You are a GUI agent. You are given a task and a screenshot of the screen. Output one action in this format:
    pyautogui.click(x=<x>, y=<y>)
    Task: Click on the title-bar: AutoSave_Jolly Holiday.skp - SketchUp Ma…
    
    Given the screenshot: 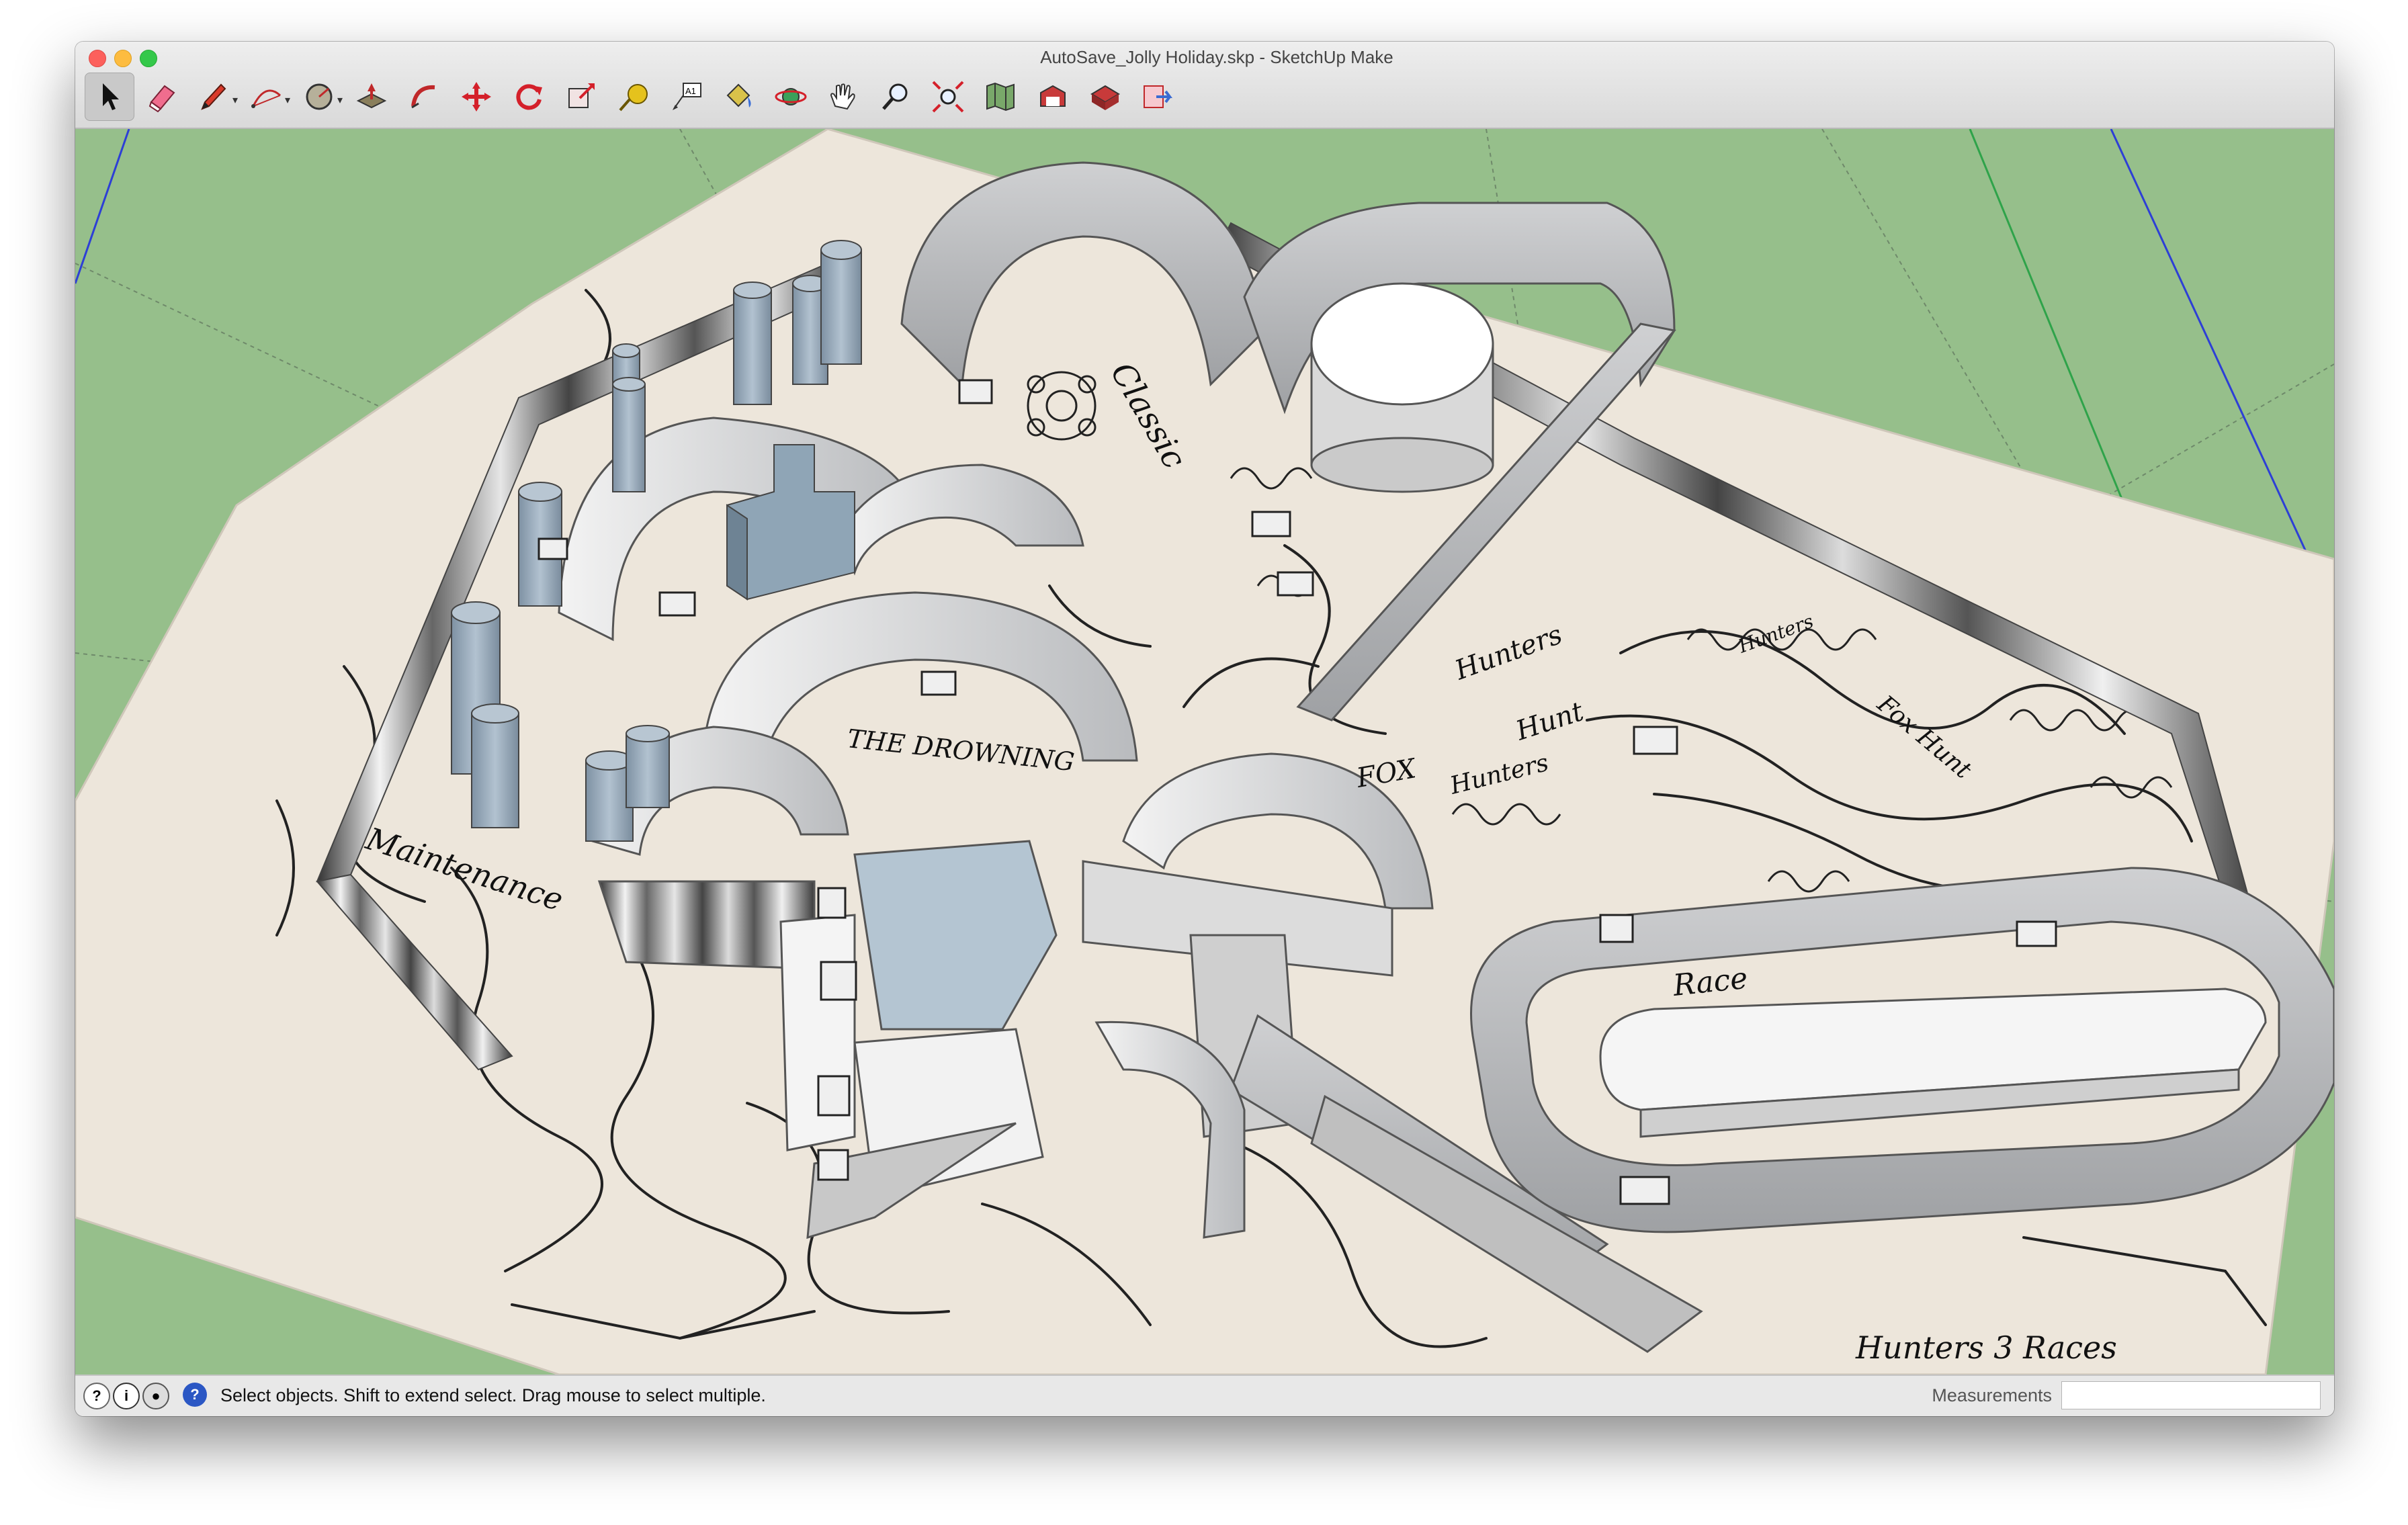 What is the action you would take?
    pyautogui.click(x=1204, y=85)
    